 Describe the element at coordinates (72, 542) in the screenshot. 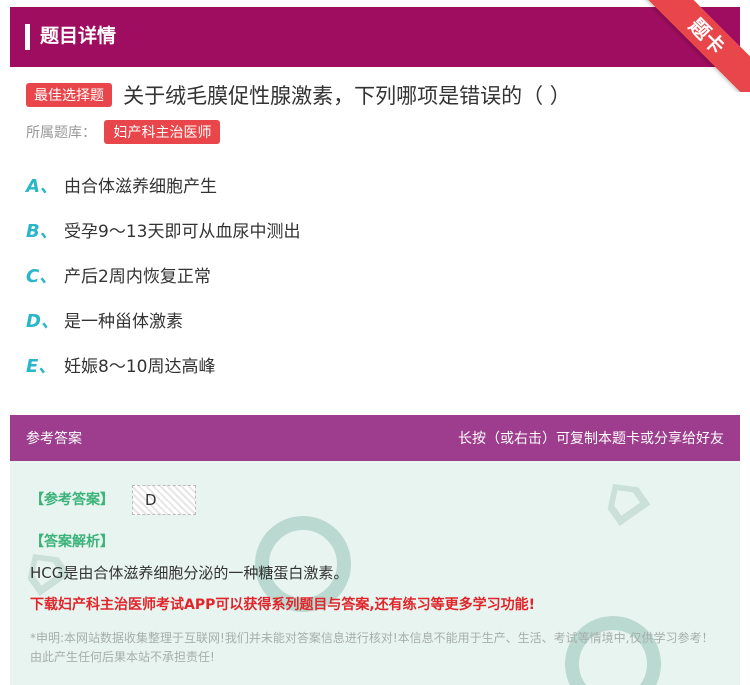

I see `analysis-label: 【答案解析】` at that location.